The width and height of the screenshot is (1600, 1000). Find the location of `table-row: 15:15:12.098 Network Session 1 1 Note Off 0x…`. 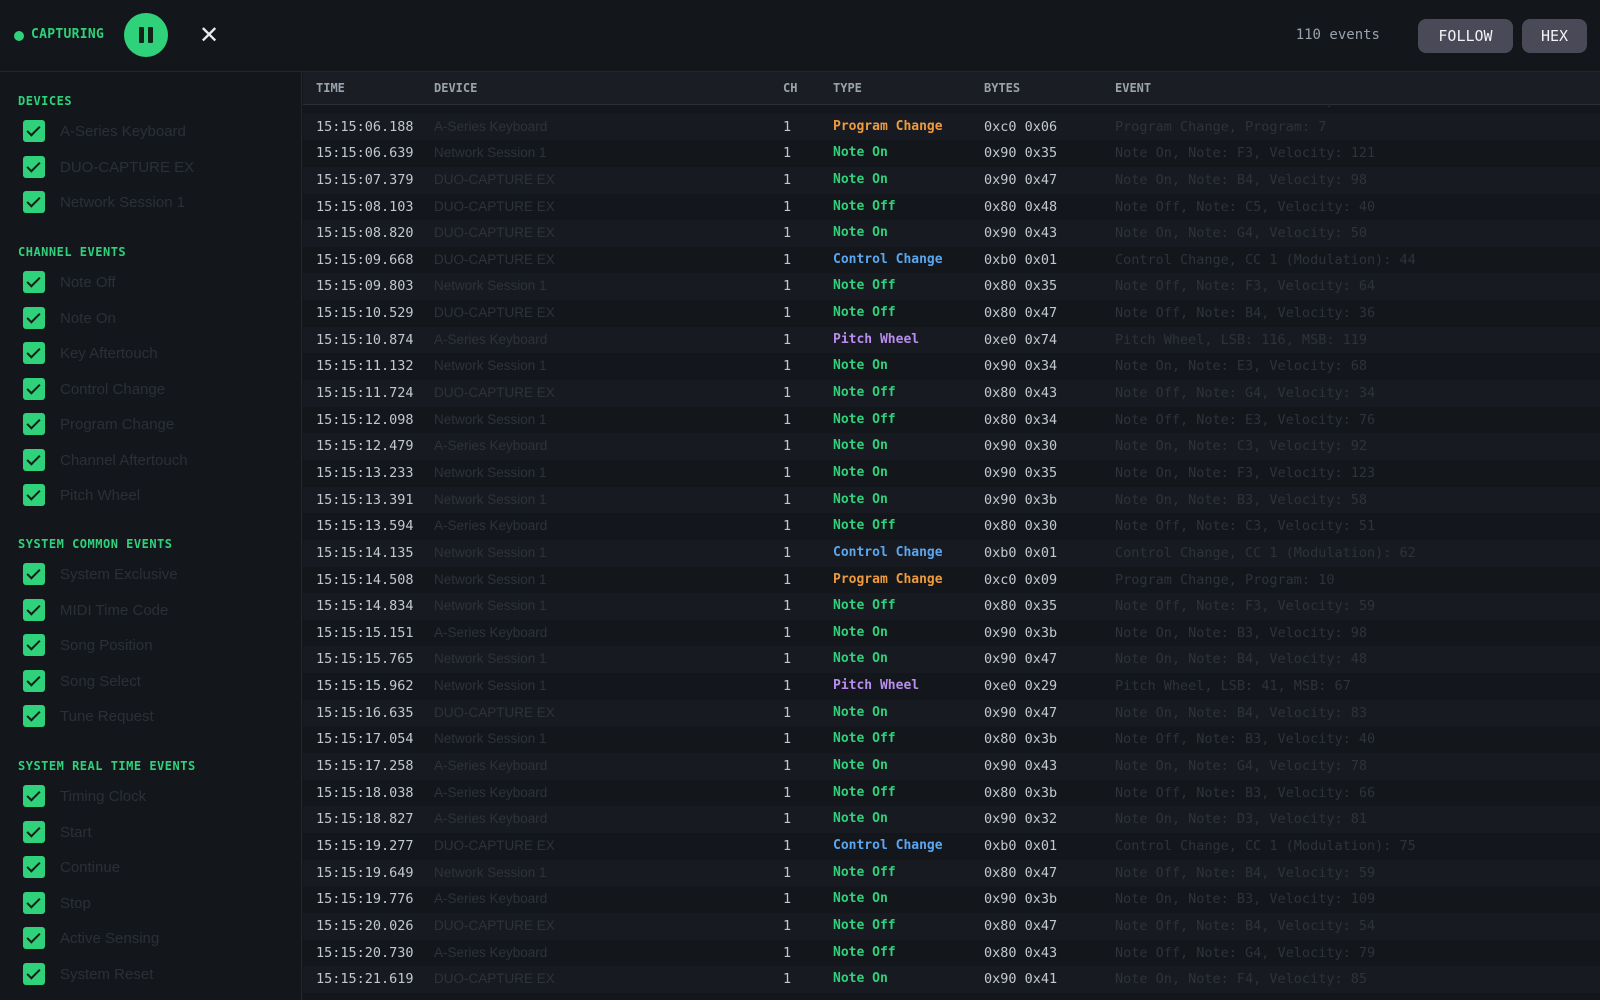

table-row: 15:15:12.098 Network Session 1 1 Note Off 0x… is located at coordinates (951, 420).